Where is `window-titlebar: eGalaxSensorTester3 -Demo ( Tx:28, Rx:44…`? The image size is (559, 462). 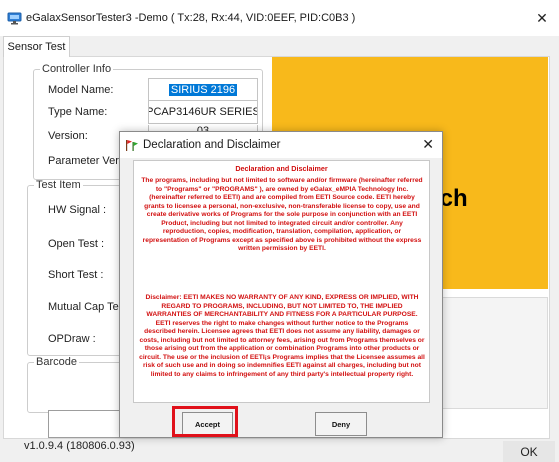
window-titlebar: eGalaxSensorTester3 -Demo ( Tx:28, Rx:44… is located at coordinates (279, 18).